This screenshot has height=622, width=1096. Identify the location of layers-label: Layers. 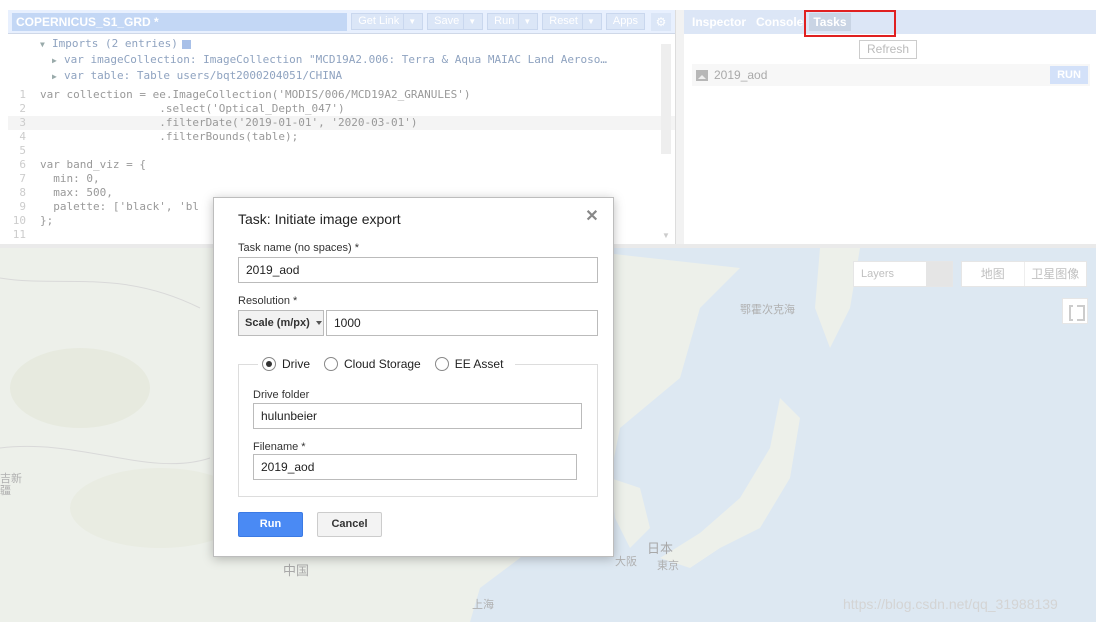
(878, 274).